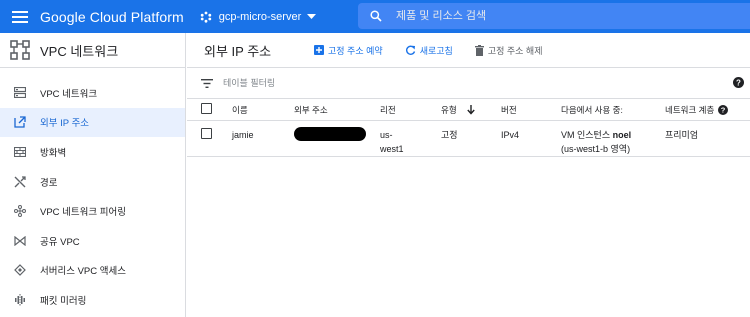  I want to click on column-header-name: 이름, so click(263, 110).